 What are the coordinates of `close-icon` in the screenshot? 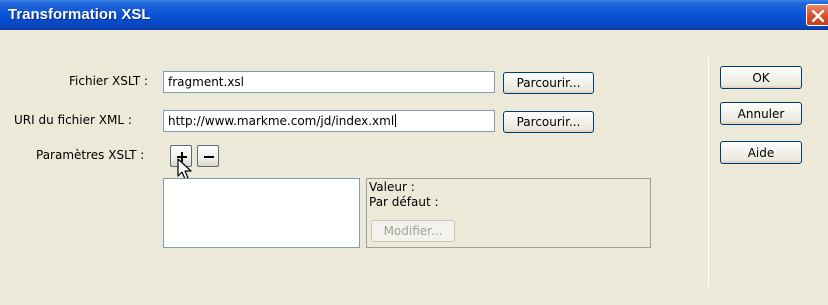 It's located at (818, 16).